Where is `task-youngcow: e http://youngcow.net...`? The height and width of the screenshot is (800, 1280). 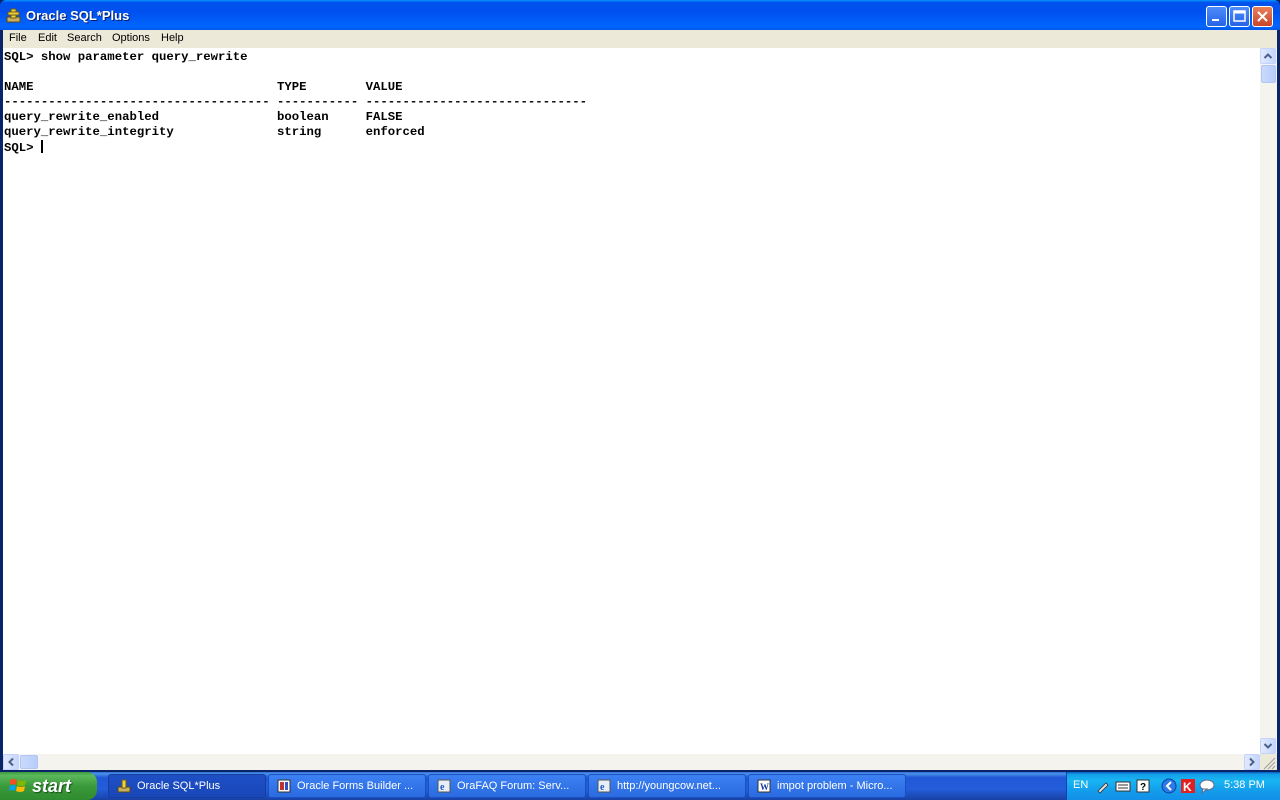
task-youngcow: e http://youngcow.net... is located at coordinates (667, 786).